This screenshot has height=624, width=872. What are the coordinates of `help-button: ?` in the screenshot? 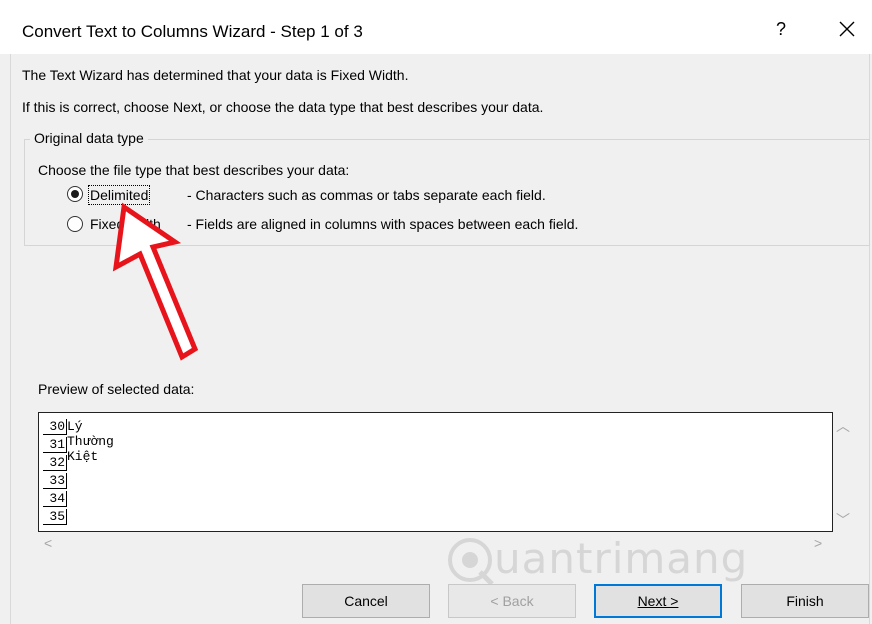 It's located at (781, 29).